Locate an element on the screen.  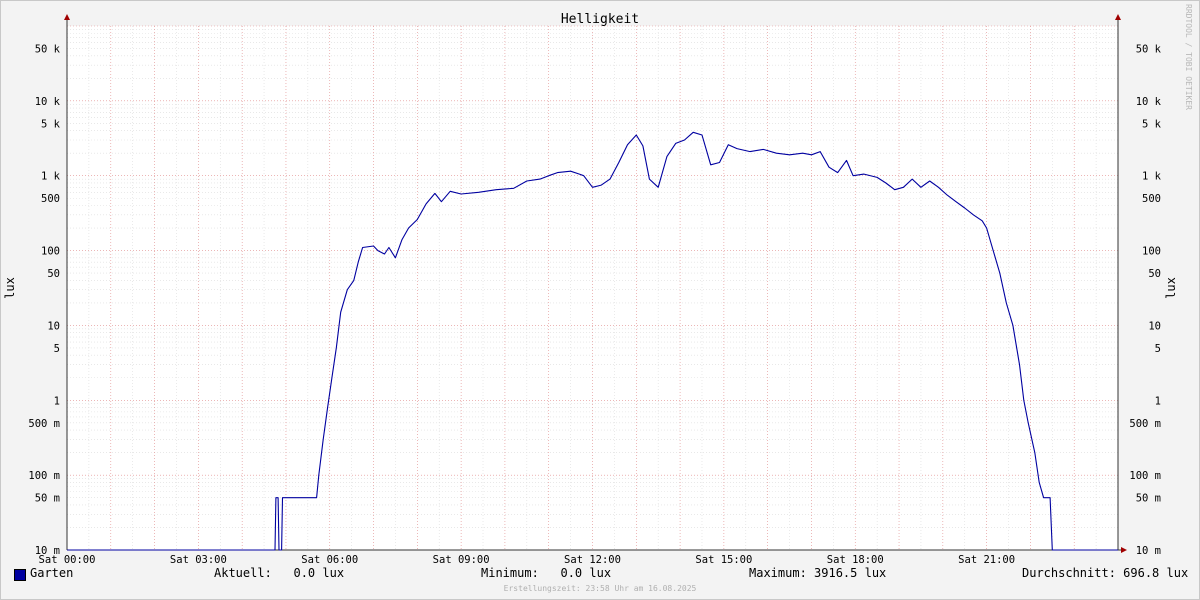
legend-minimum-value: 0.0 lux is located at coordinates (586, 573).